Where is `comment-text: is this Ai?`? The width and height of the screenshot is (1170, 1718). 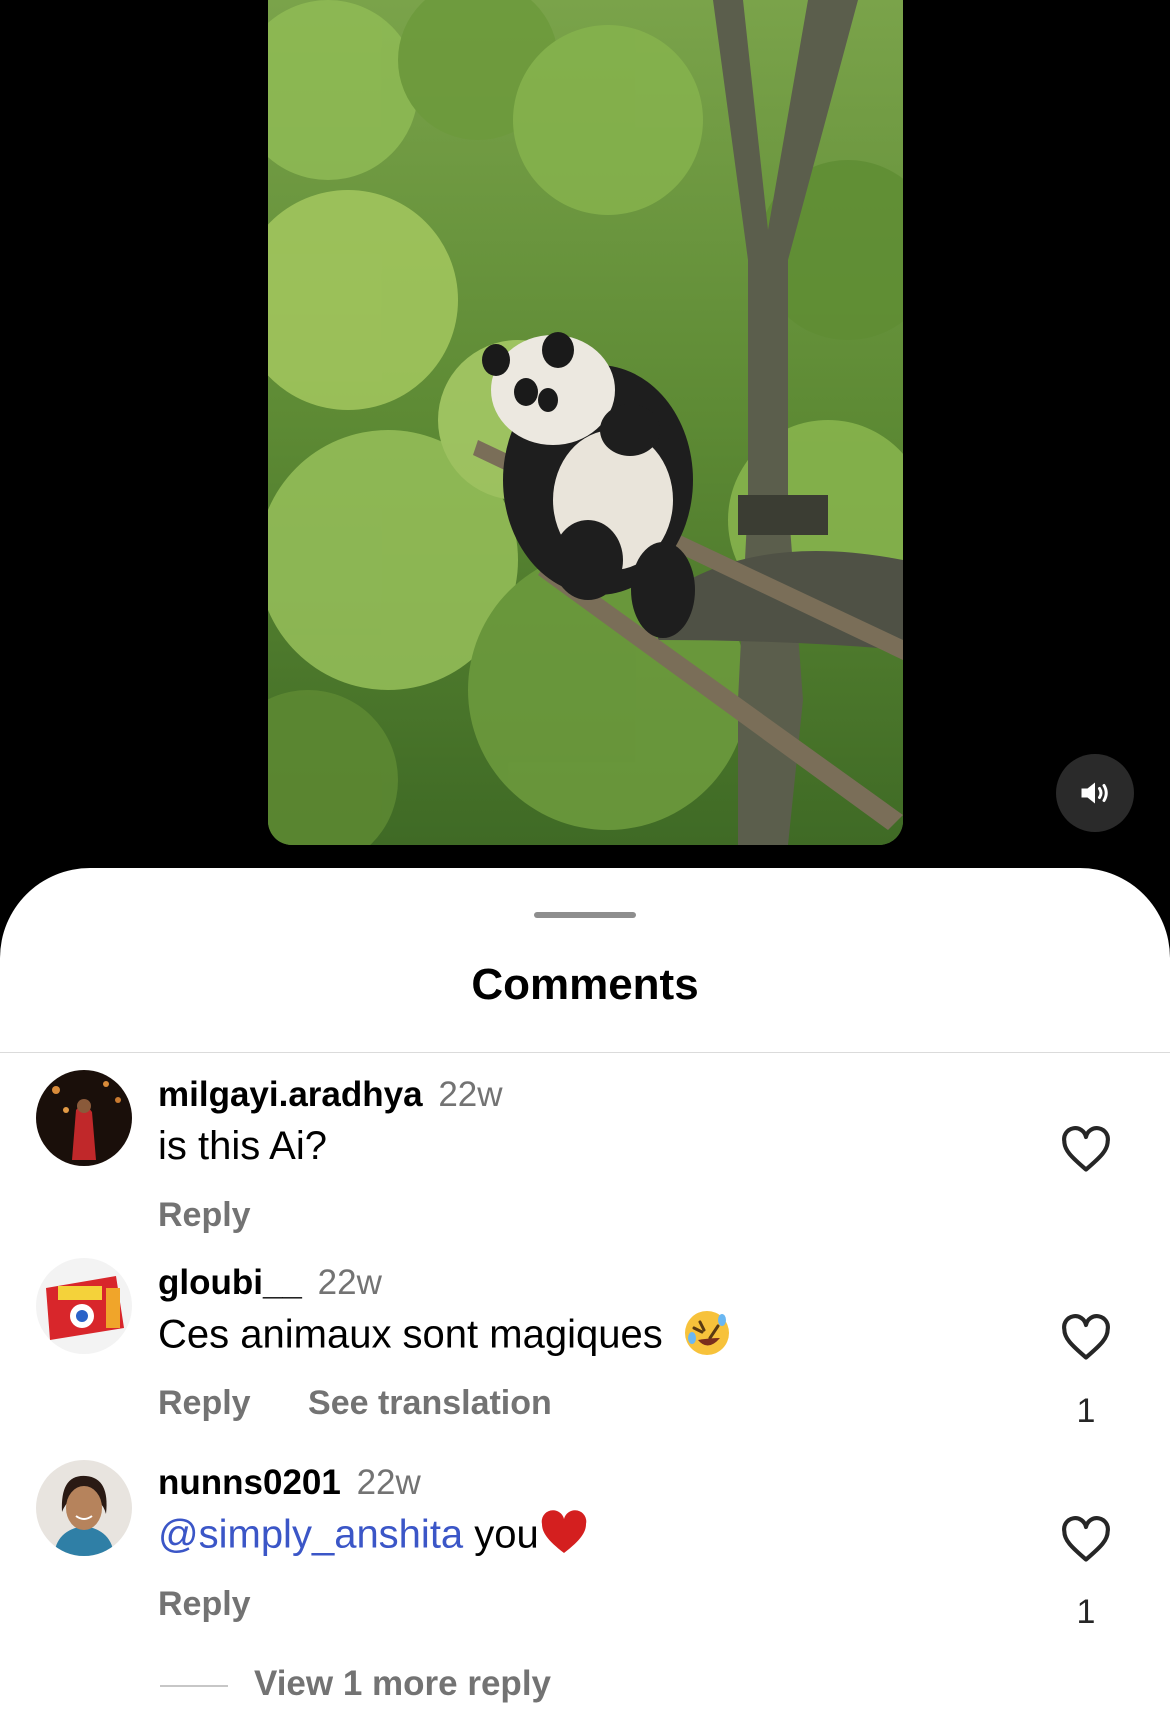
comment-text: is this Ai? is located at coordinates (242, 1146).